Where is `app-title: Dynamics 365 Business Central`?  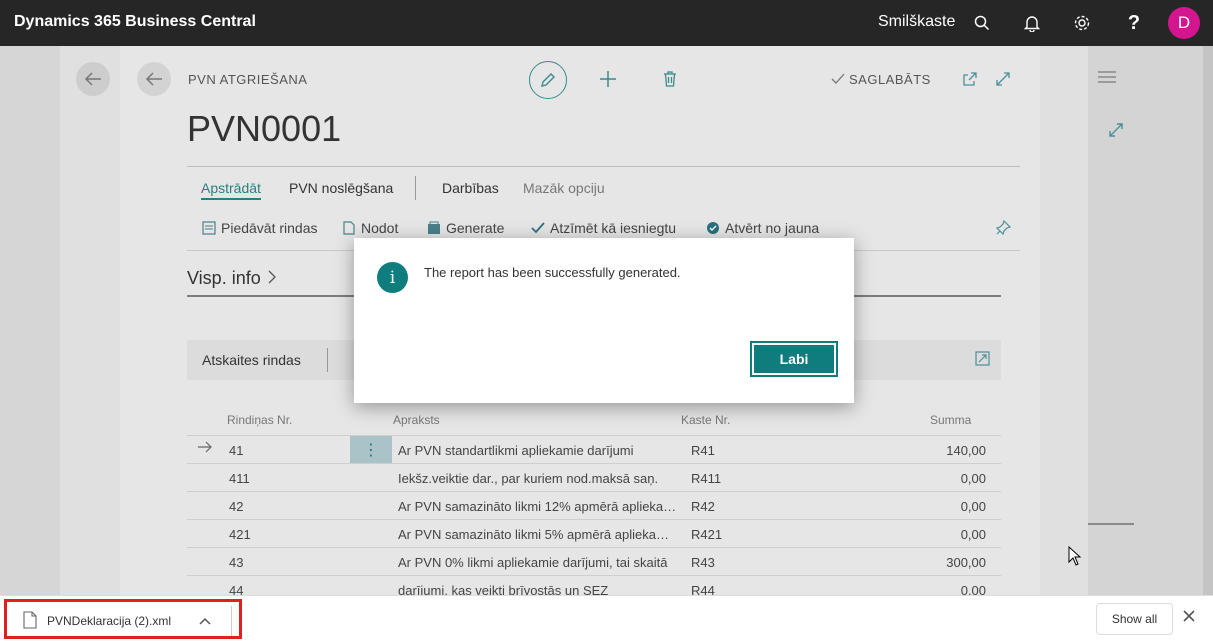
app-title: Dynamics 365 Business Central is located at coordinates (135, 22).